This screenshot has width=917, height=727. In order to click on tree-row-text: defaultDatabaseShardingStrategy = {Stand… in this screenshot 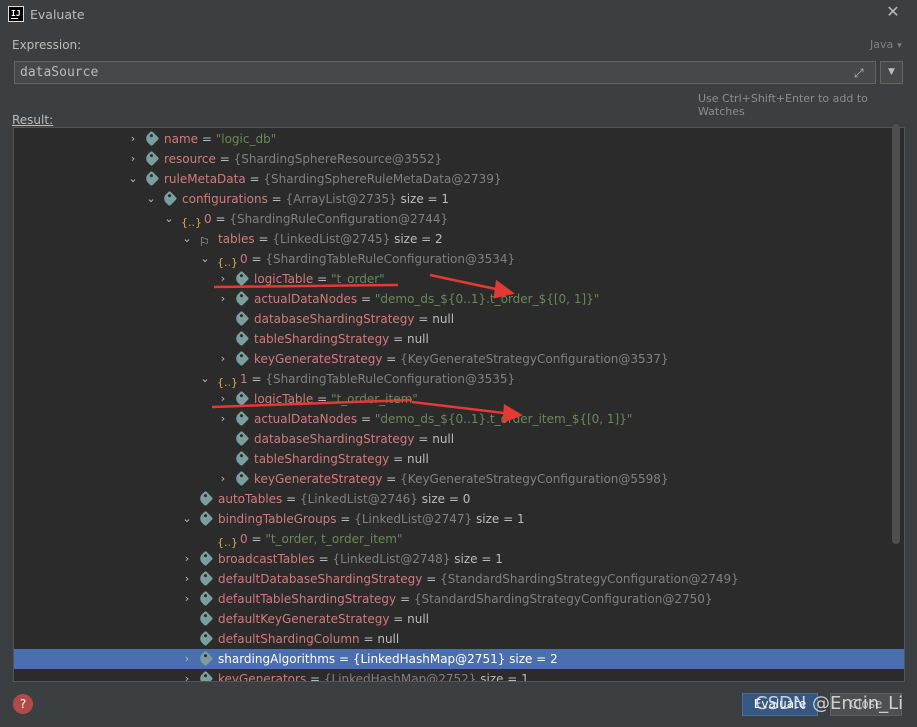, I will do `click(478, 579)`.